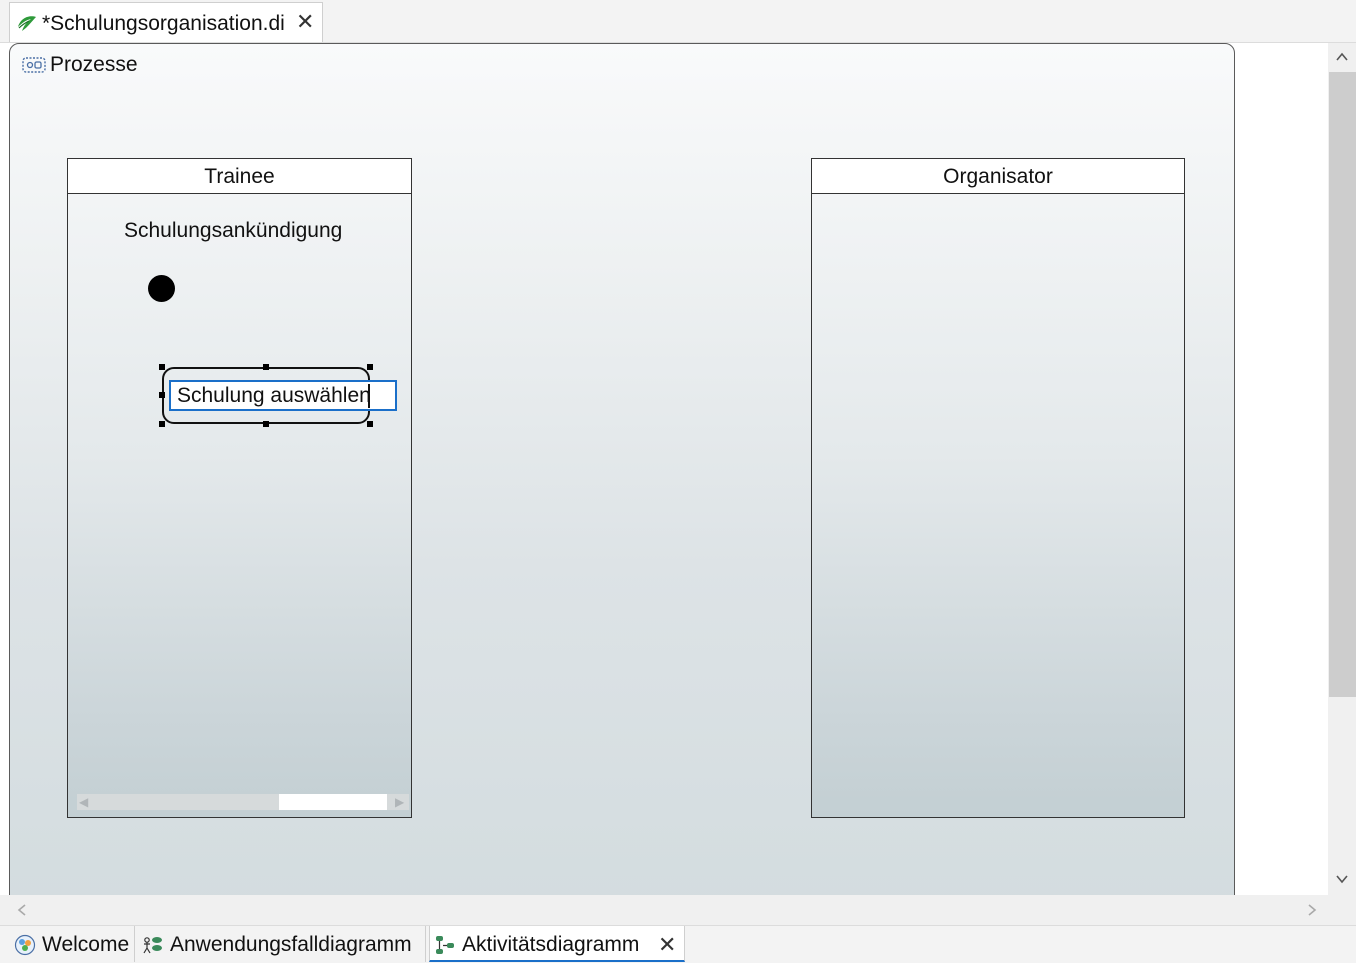  Describe the element at coordinates (243, 802) in the screenshot. I see `partition-scrollbar: ◀ ▶` at that location.